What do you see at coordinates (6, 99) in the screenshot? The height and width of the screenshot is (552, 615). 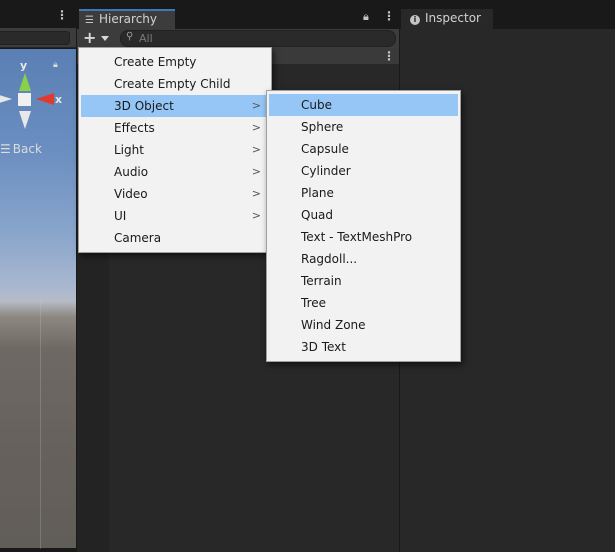 I see `gizmo-neg-x-axis-icon` at bounding box center [6, 99].